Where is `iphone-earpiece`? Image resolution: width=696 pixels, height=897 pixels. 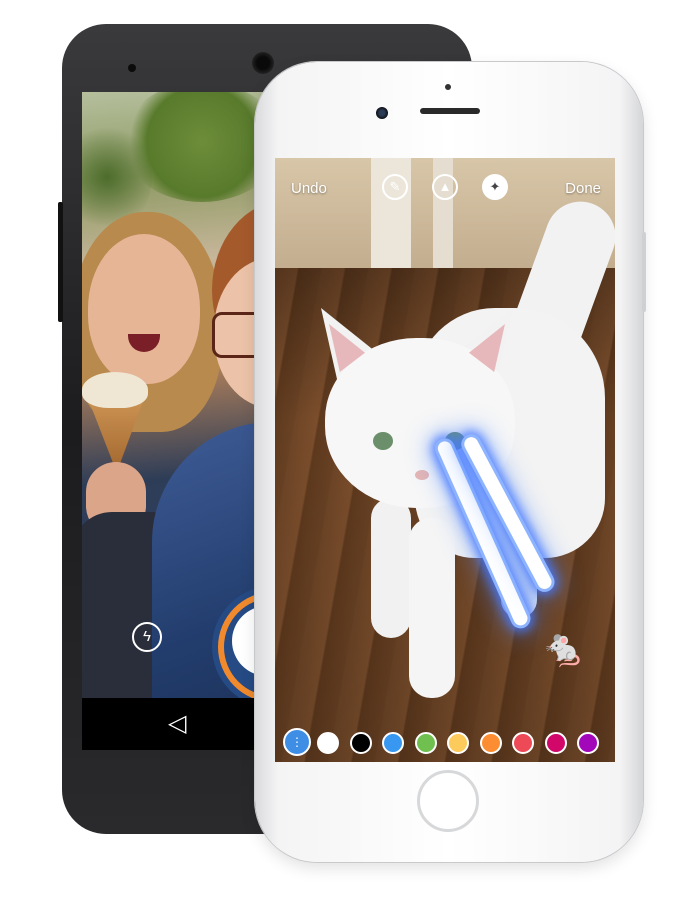 iphone-earpiece is located at coordinates (450, 111).